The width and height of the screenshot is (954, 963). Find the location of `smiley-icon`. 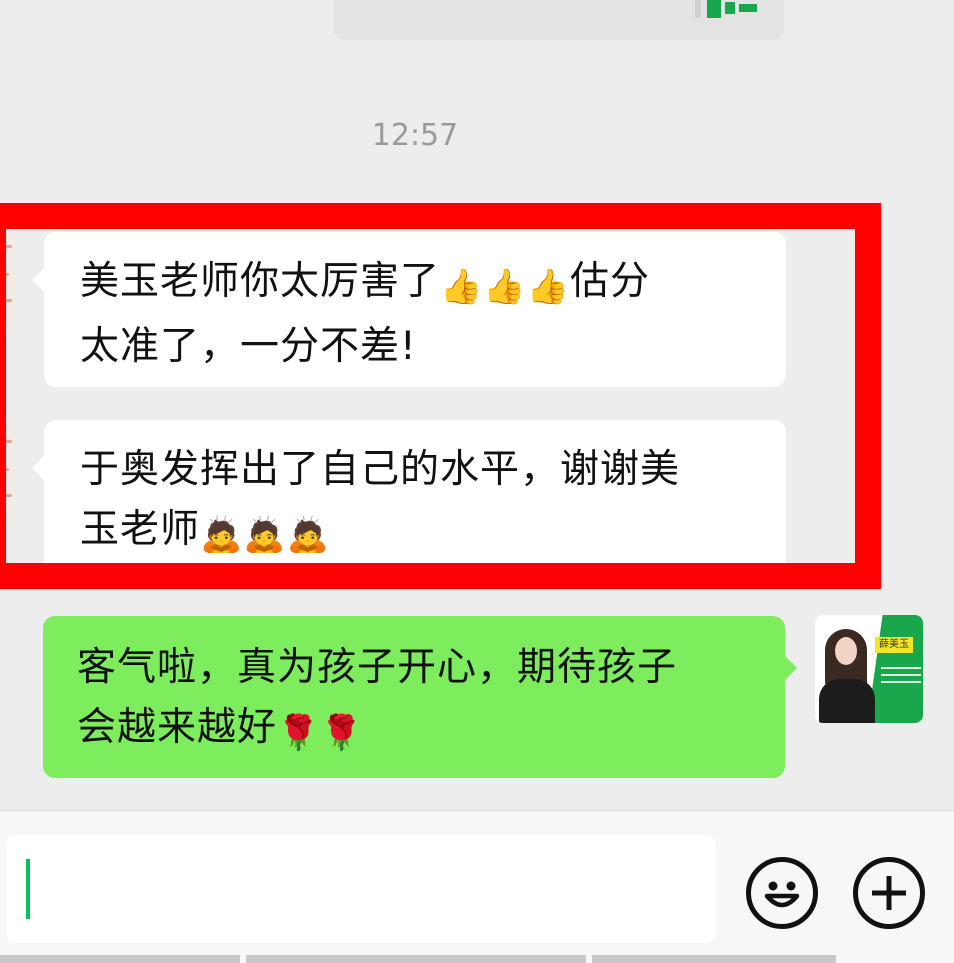

smiley-icon is located at coordinates (782, 894).